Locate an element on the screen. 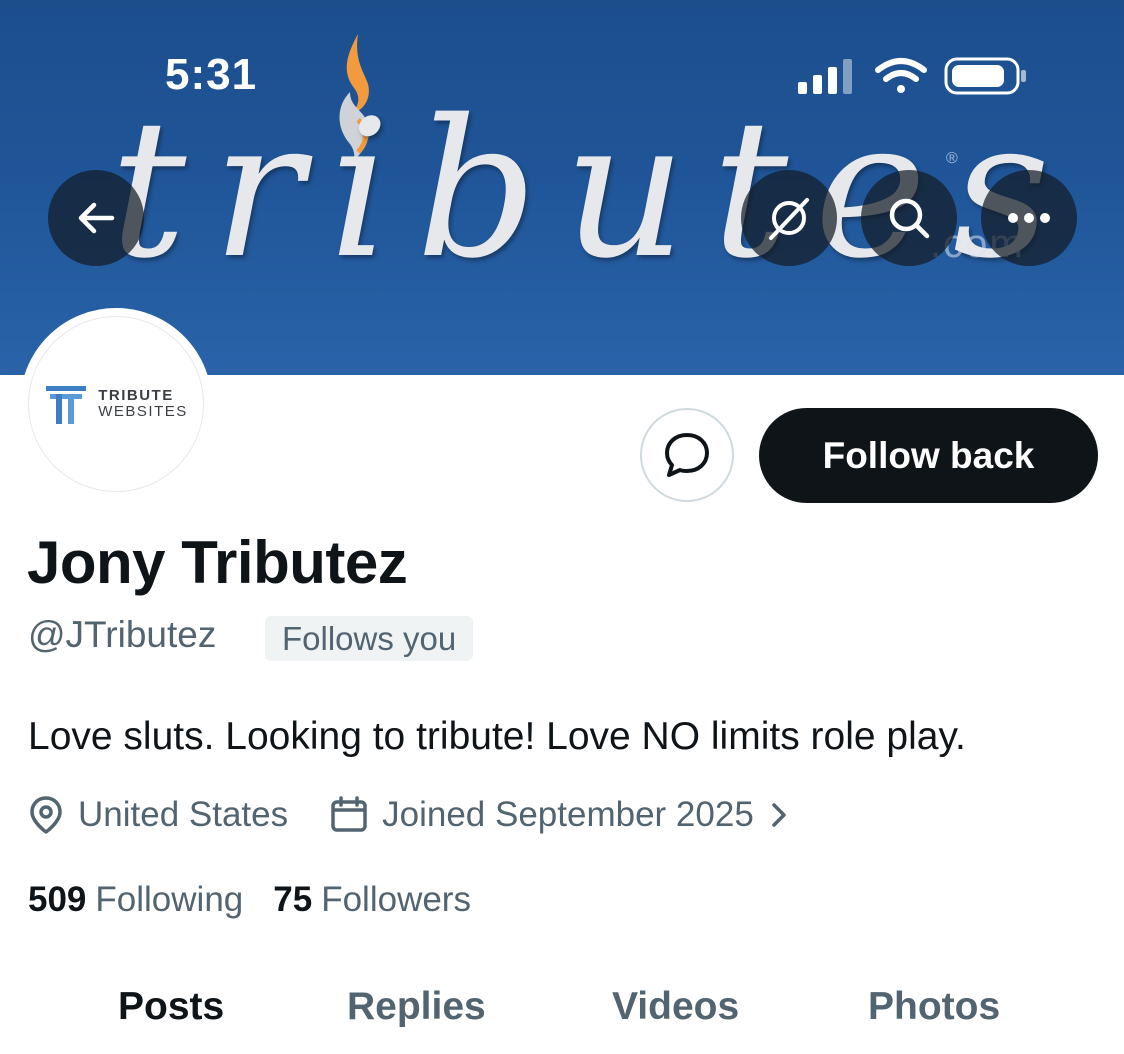 This screenshot has width=1124, height=1054. following-label: Following is located at coordinates (169, 899).